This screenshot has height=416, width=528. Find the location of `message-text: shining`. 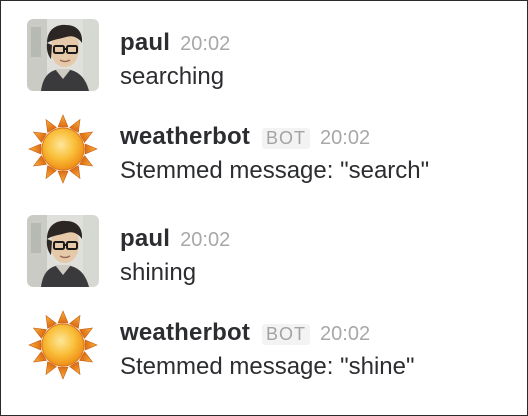

message-text: shining is located at coordinates (158, 272).